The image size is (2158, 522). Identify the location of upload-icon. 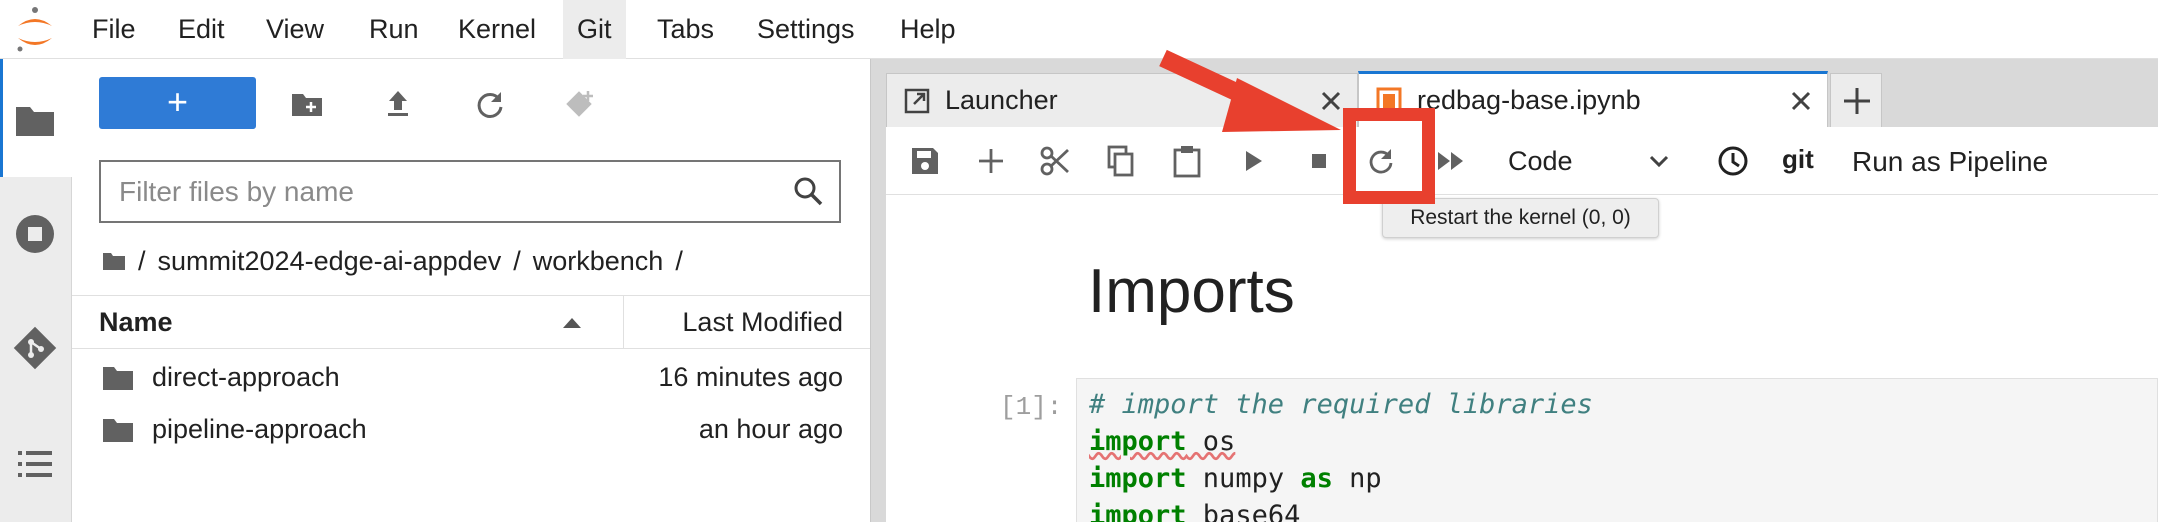
(398, 104).